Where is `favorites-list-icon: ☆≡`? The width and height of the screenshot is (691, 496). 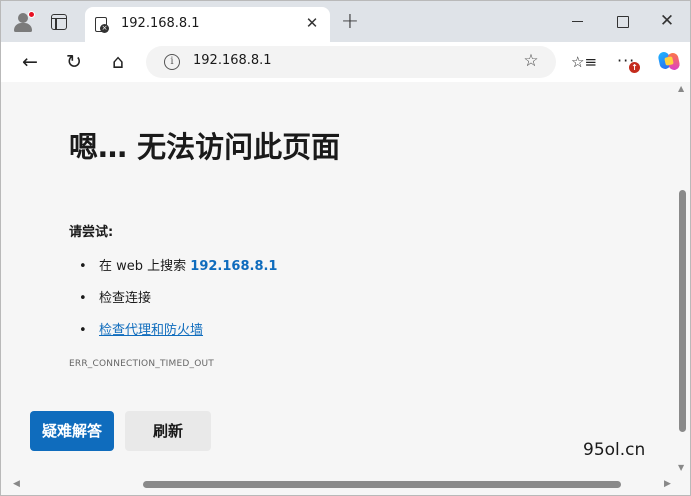 favorites-list-icon: ☆≡ is located at coordinates (584, 62).